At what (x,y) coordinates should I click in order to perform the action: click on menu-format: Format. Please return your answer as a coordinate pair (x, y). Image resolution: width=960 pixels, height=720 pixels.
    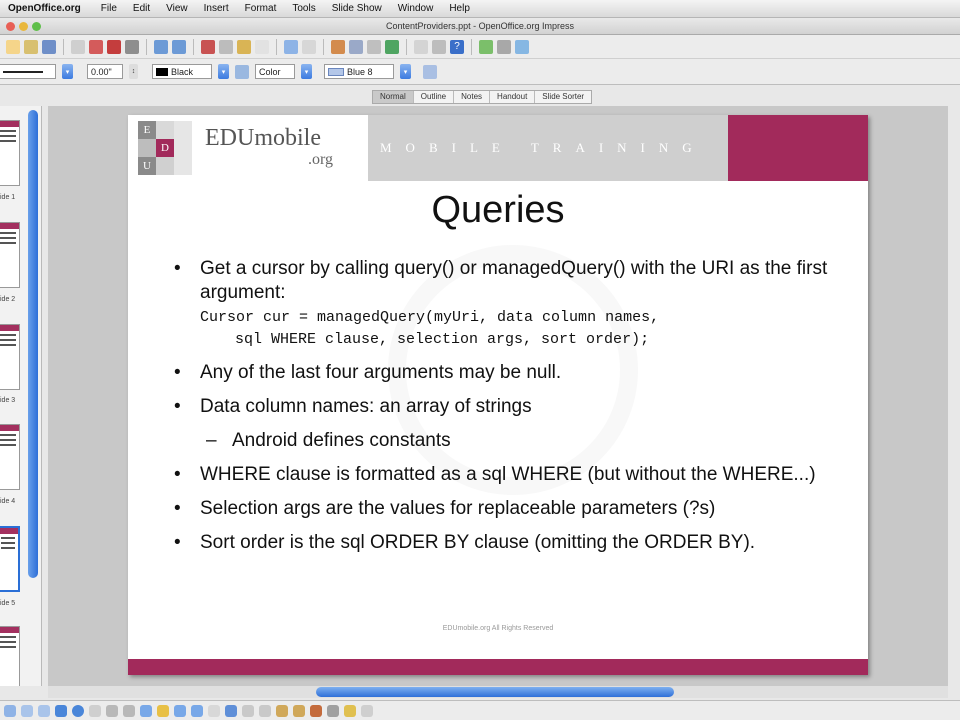
    Looking at the image, I should click on (261, 8).